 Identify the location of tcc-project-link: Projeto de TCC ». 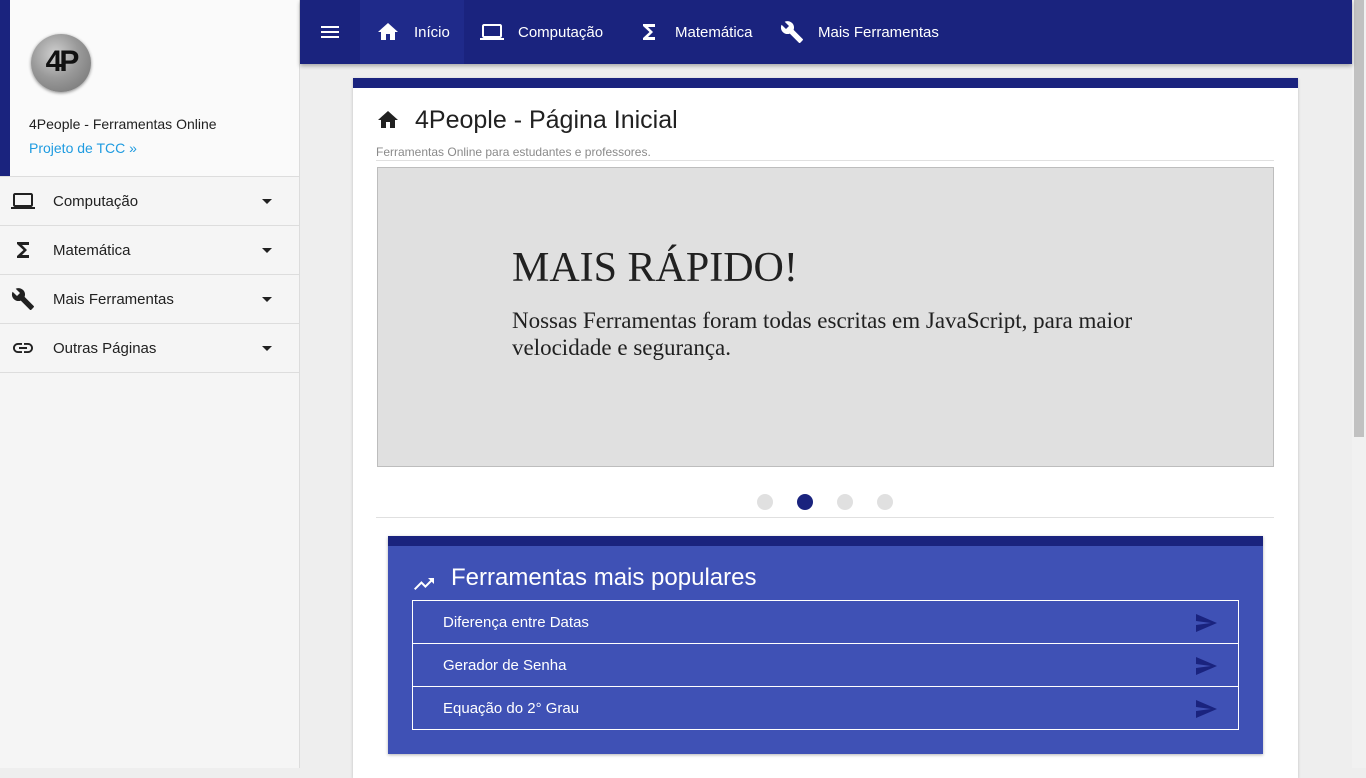
(83, 148).